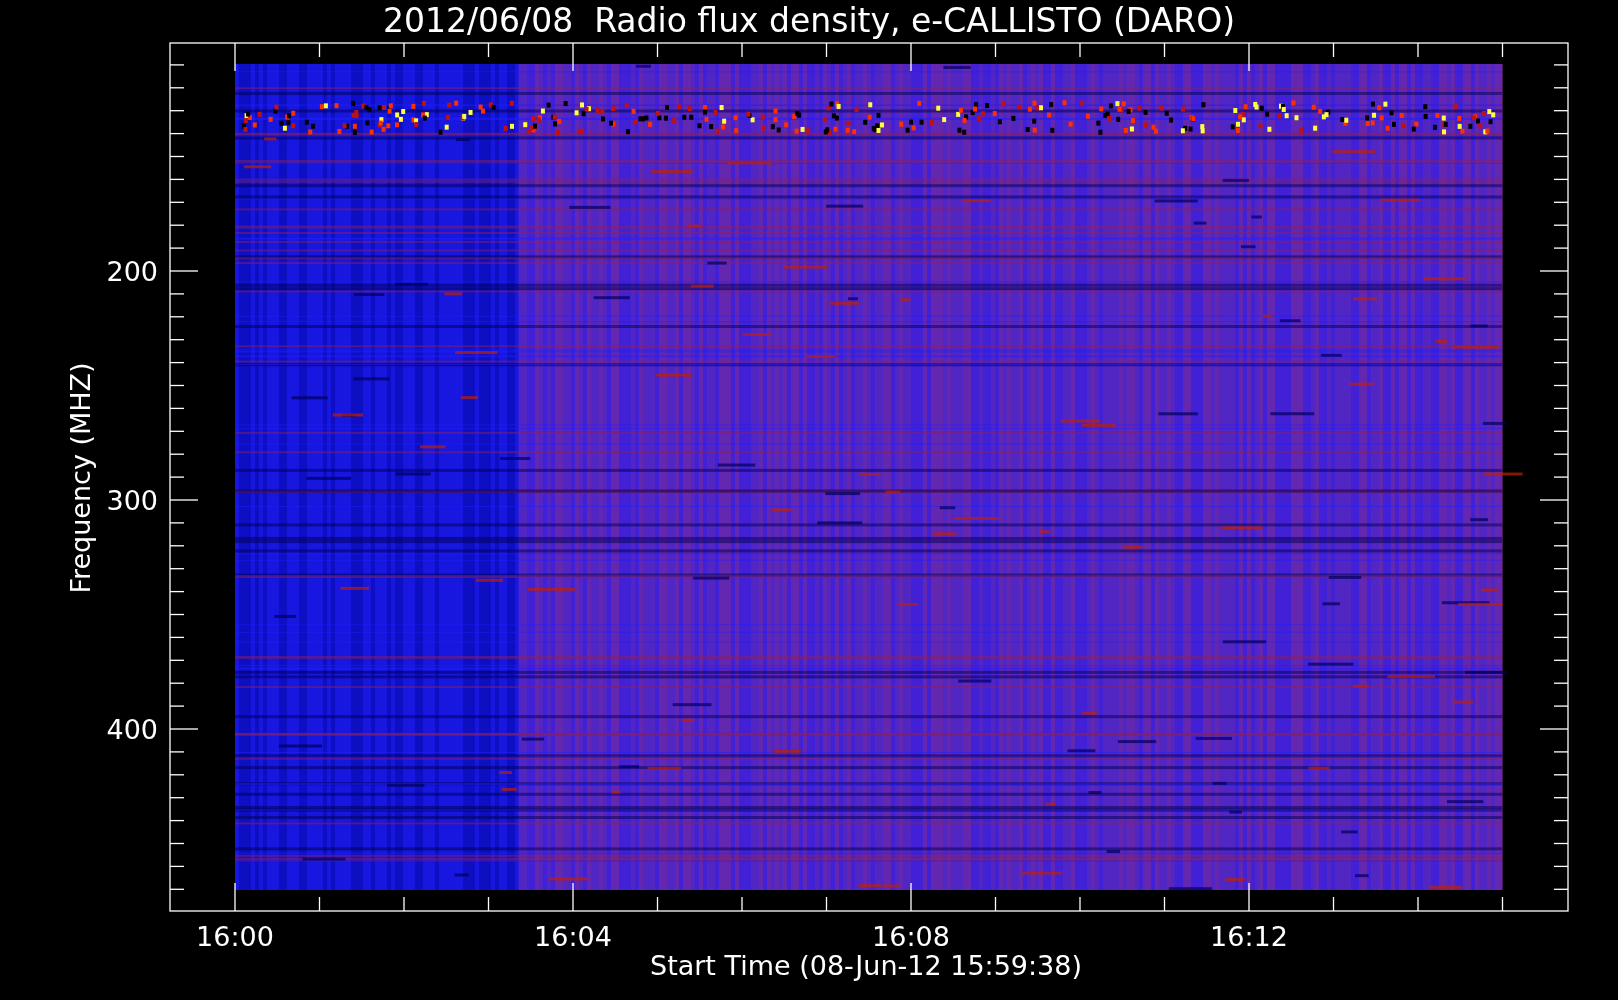 The height and width of the screenshot is (1000, 1618). I want to click on x-tick-label: 16:04, so click(573, 936).